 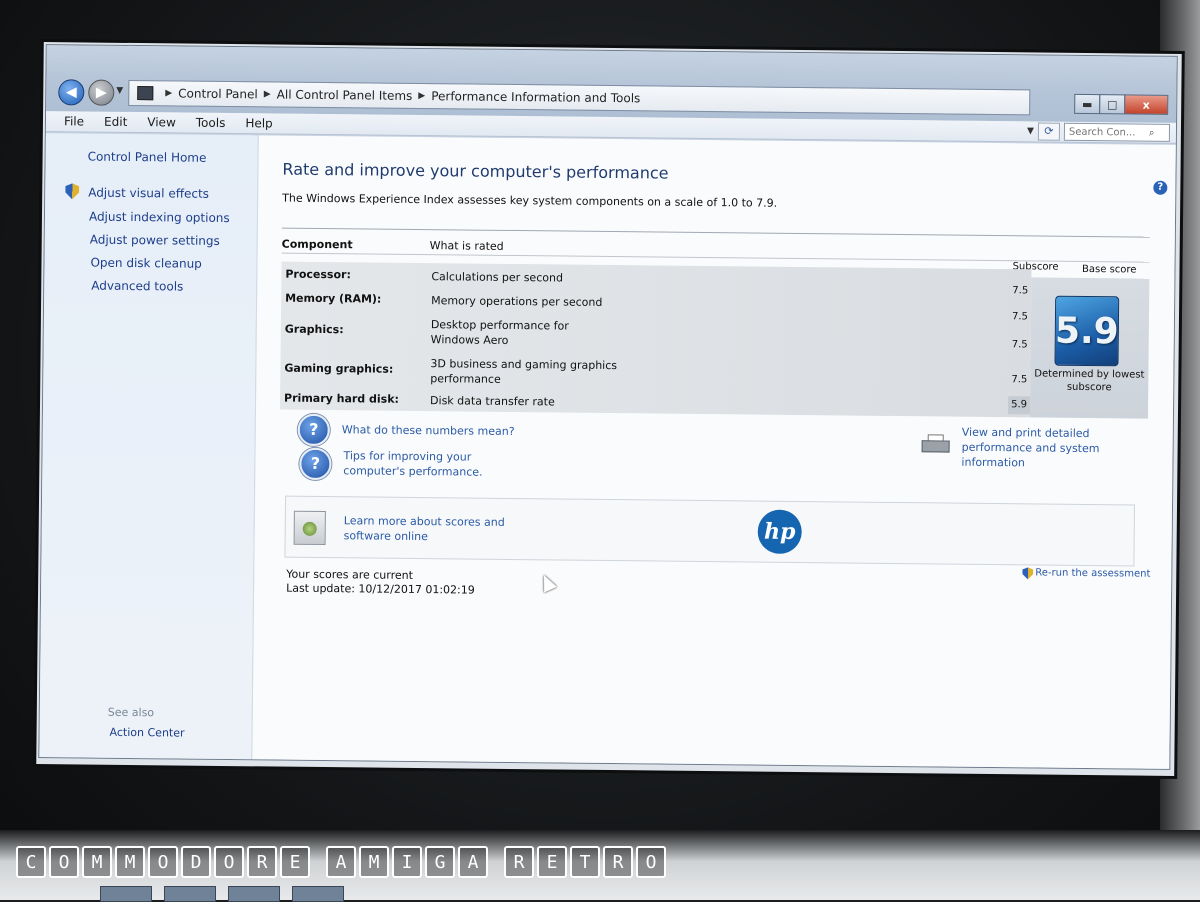 I want to click on menu-help: Help, so click(x=259, y=123).